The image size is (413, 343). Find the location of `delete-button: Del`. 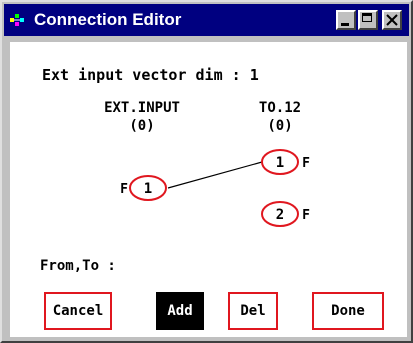

delete-button: Del is located at coordinates (253, 311).